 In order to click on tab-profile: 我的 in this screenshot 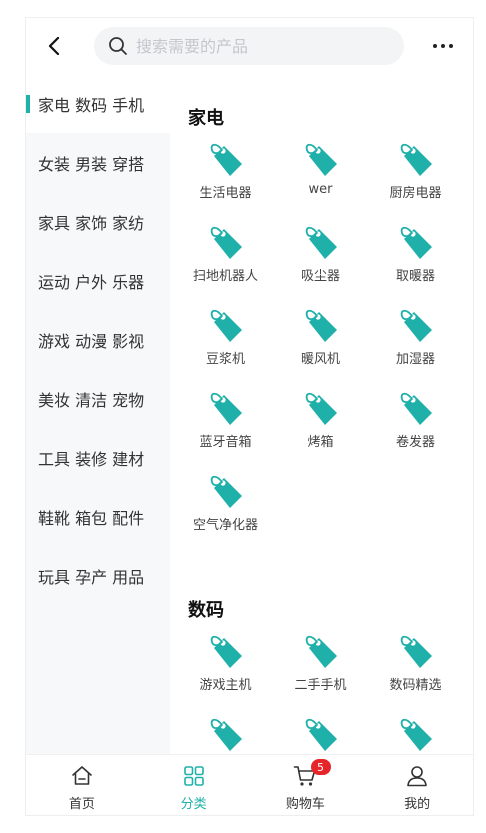, I will do `click(417, 785)`.